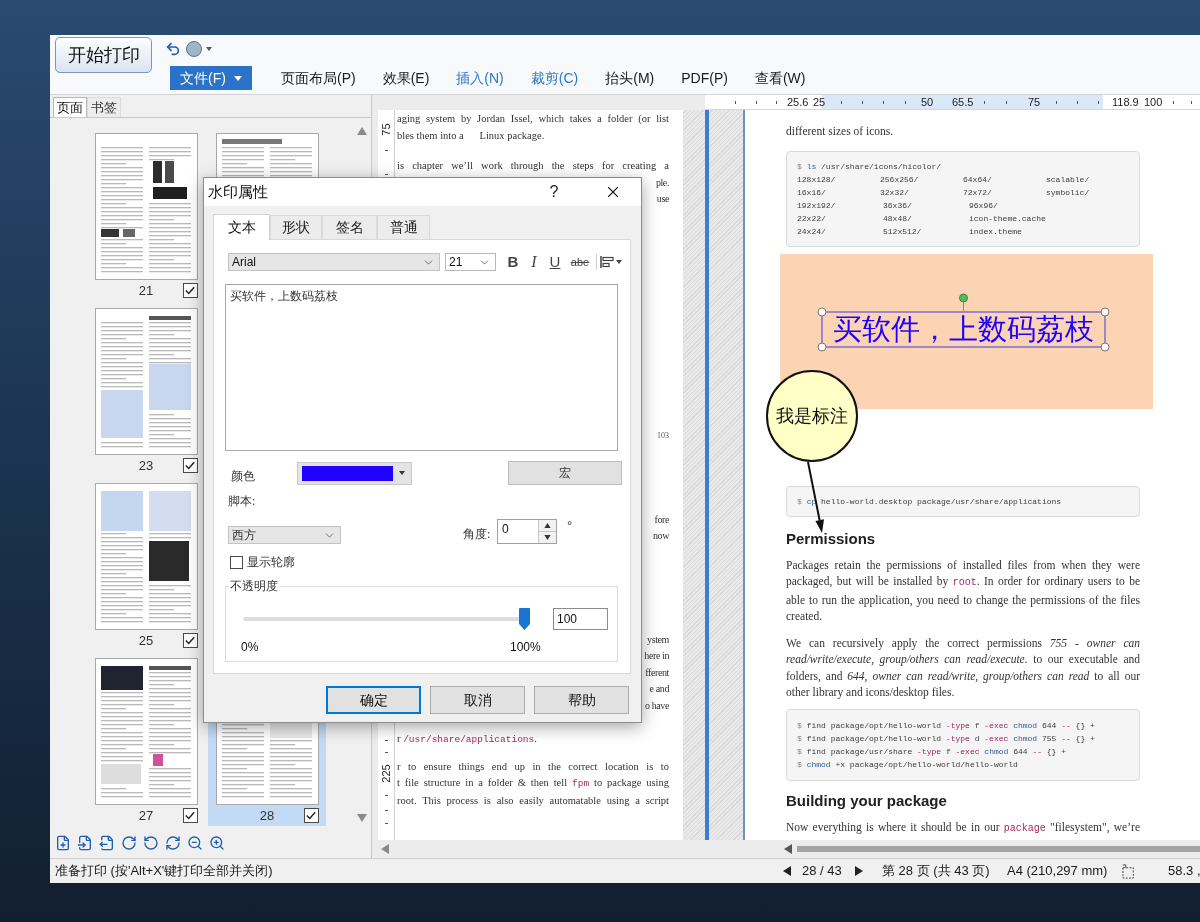 Image resolution: width=1200 pixels, height=922 pixels. Describe the element at coordinates (963, 827) in the screenshot. I see `paragraph: Now everything is where it should be in our package "filesystem", we’re` at that location.